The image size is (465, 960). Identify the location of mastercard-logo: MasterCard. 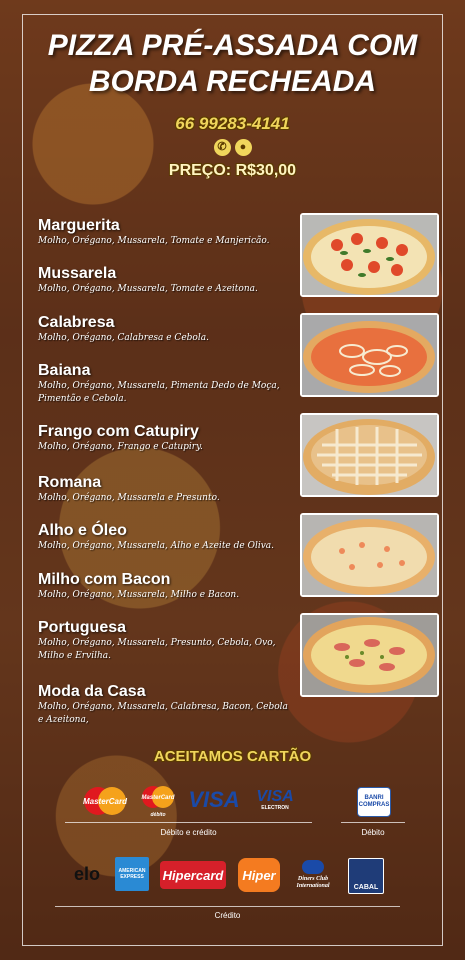
(105, 801).